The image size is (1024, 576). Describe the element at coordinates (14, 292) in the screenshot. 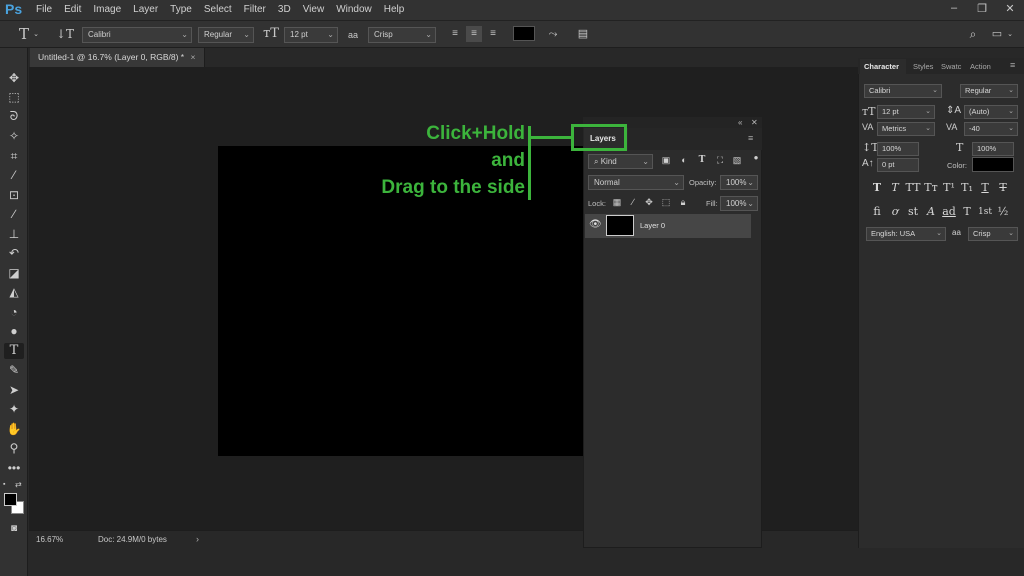

I see `paint-bucket-tool-icon: ◭` at that location.